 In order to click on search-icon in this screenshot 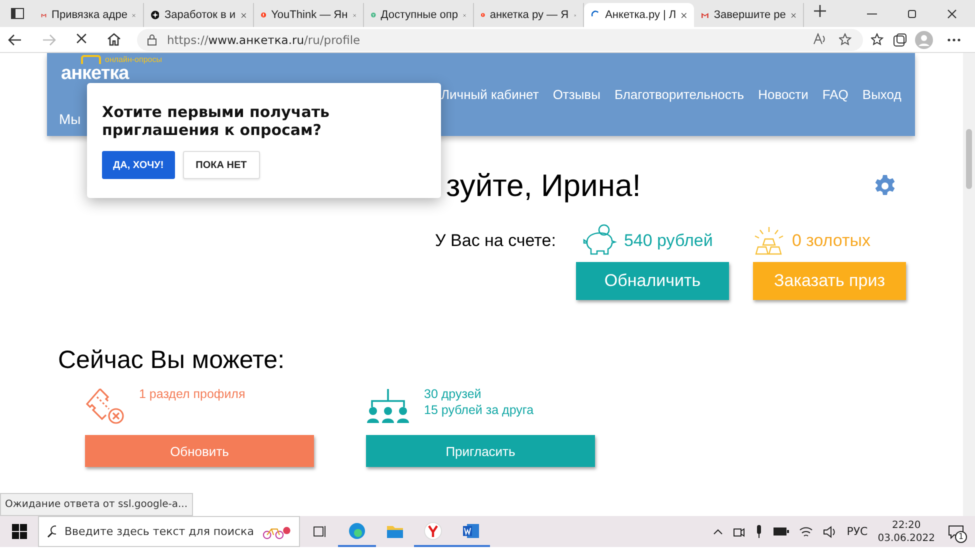, I will do `click(51, 531)`.